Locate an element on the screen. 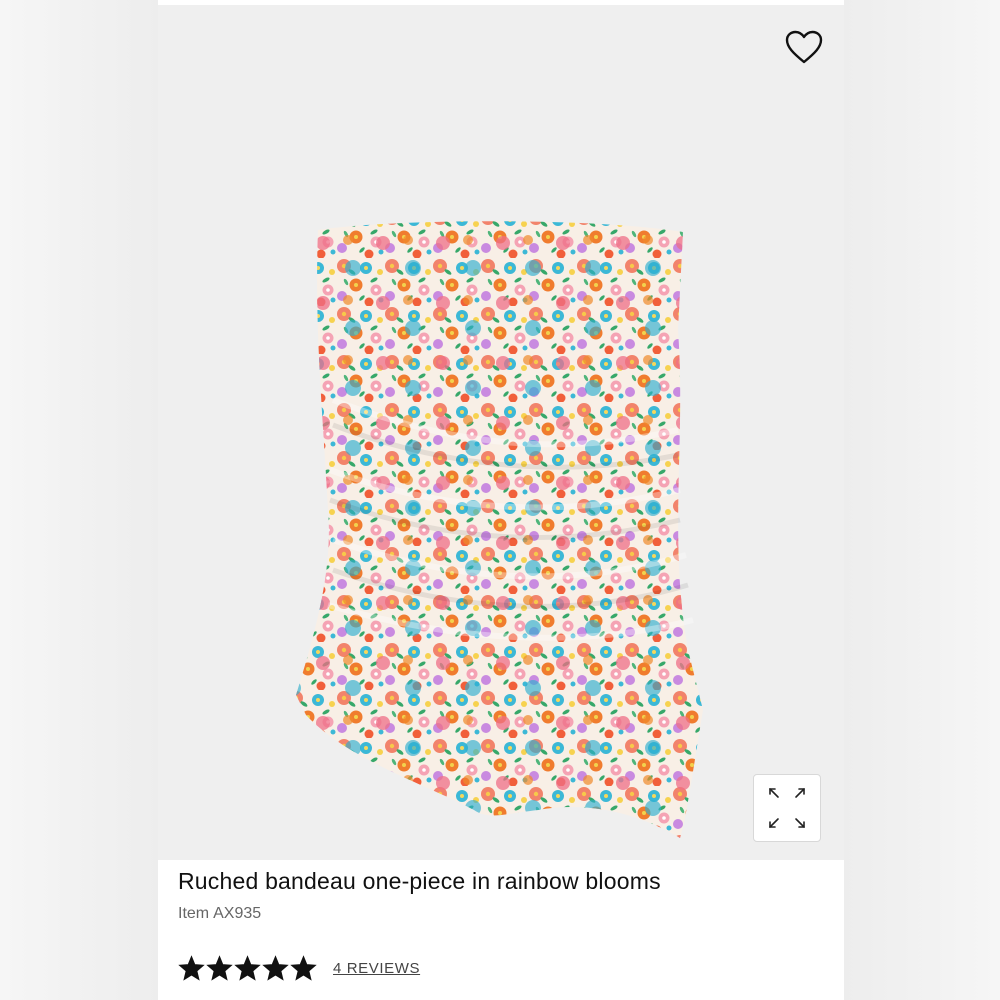 The width and height of the screenshot is (1000, 1000). expand-image-button is located at coordinates (787, 808).